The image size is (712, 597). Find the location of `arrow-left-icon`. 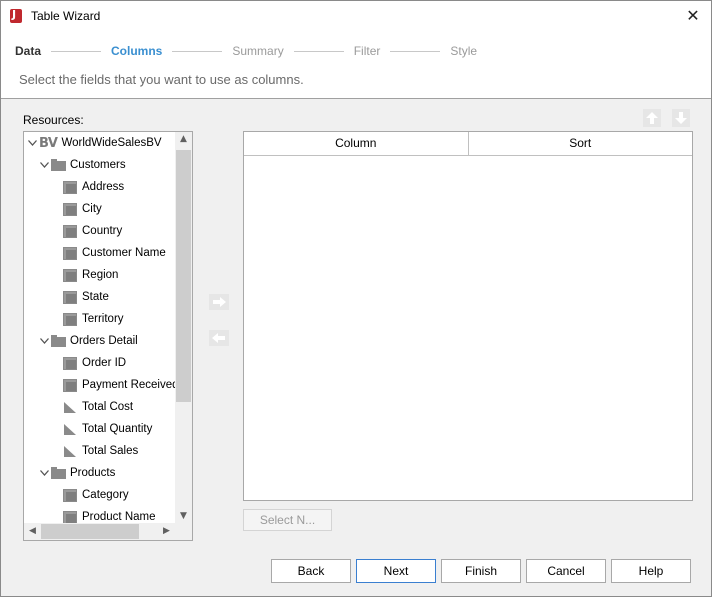

arrow-left-icon is located at coordinates (219, 338).